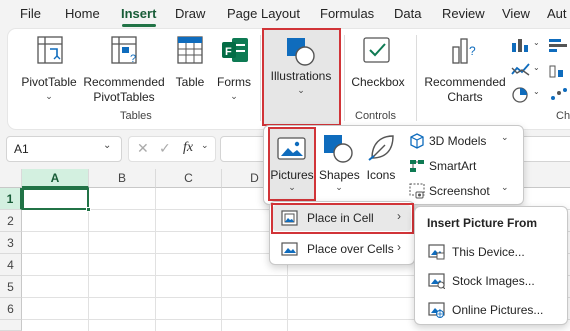 This screenshot has width=570, height=331. What do you see at coordinates (88, 209) in the screenshot?
I see `fill-handle` at bounding box center [88, 209].